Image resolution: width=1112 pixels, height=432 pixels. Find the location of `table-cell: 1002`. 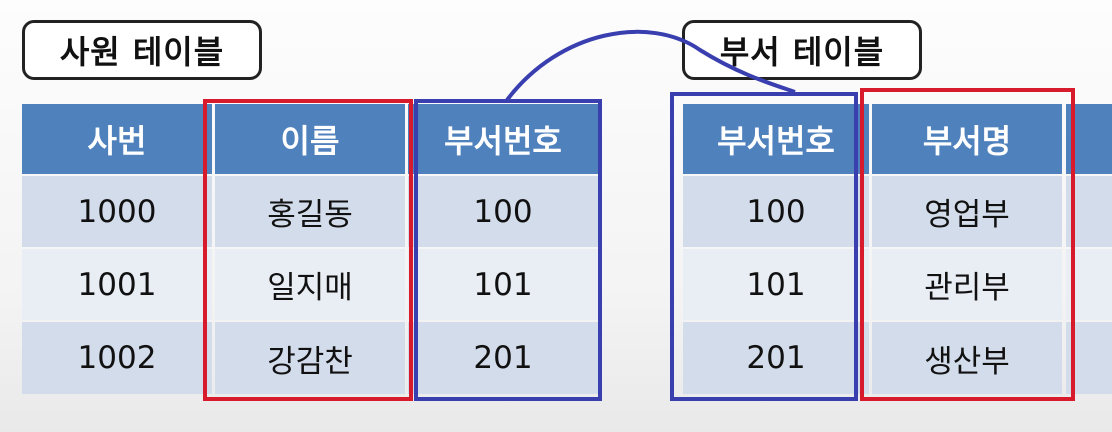

table-cell: 1002 is located at coordinates (117, 358).